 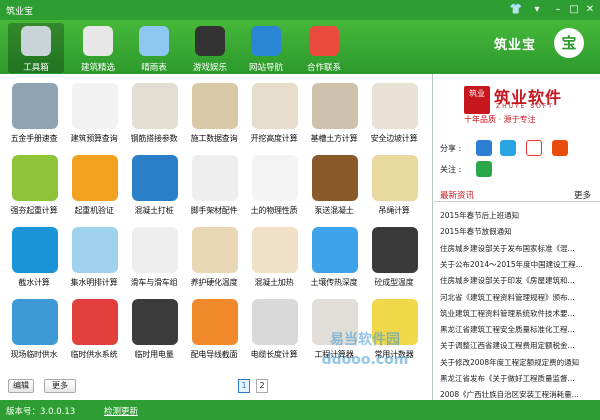 What do you see at coordinates (534, 148) in the screenshot?
I see `weibo-icon` at bounding box center [534, 148].